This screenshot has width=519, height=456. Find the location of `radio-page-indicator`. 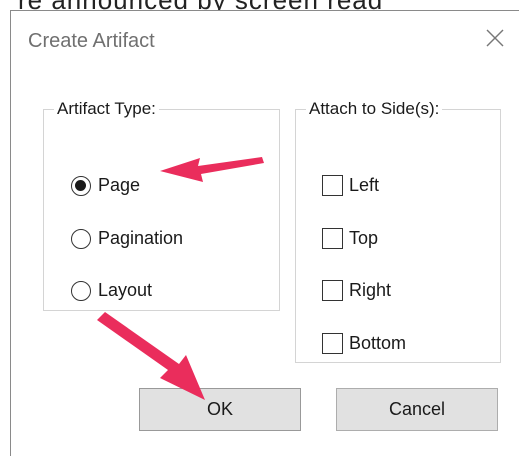

radio-page-indicator is located at coordinates (81, 185).